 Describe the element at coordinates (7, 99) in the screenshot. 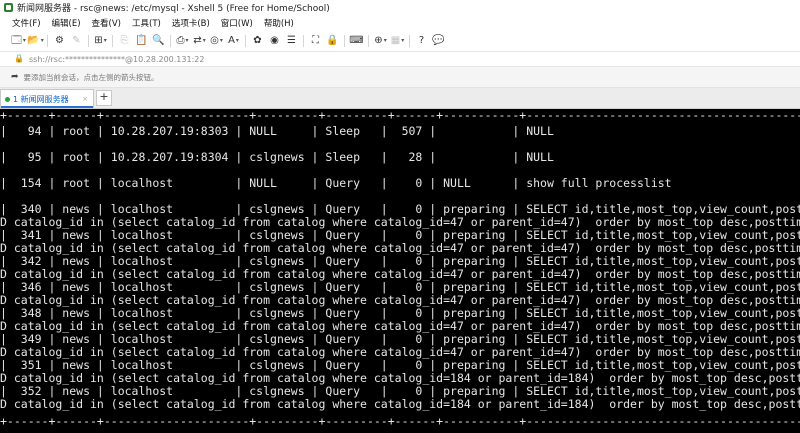

I see `connected-status-icon` at that location.